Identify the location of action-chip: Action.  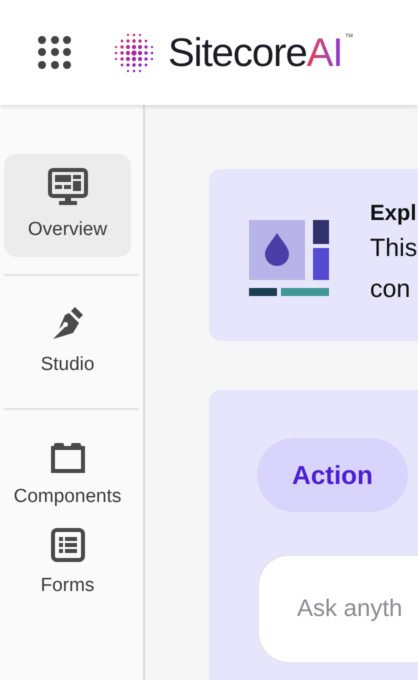
(332, 475).